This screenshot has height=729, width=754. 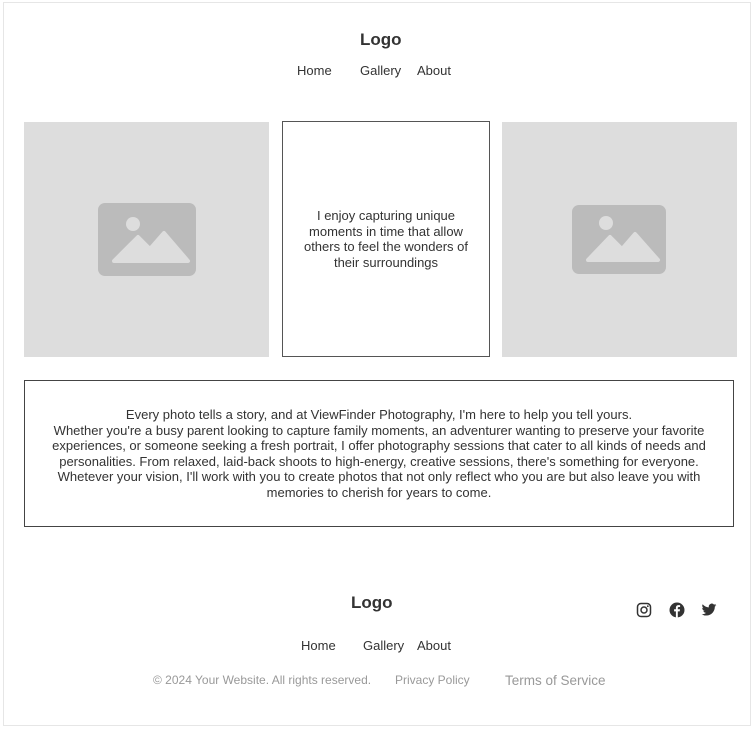 What do you see at coordinates (318, 645) in the screenshot?
I see `footer-nav-home-link: Home` at bounding box center [318, 645].